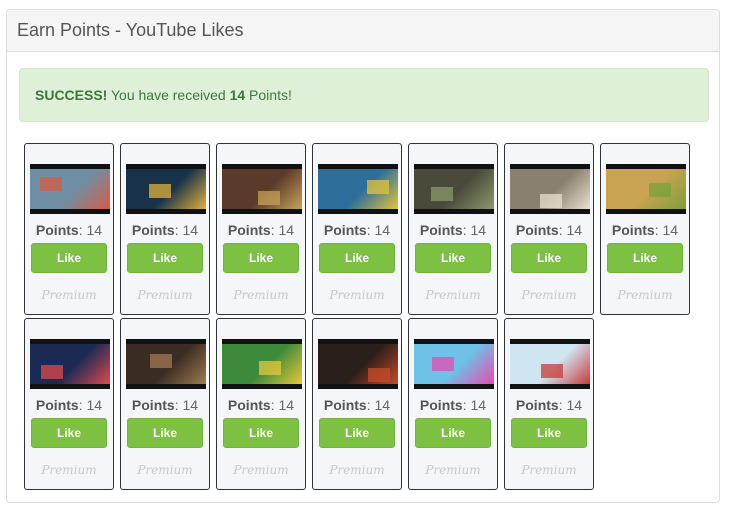 The width and height of the screenshot is (730, 515). I want to click on alert-amount: 14, so click(237, 95).